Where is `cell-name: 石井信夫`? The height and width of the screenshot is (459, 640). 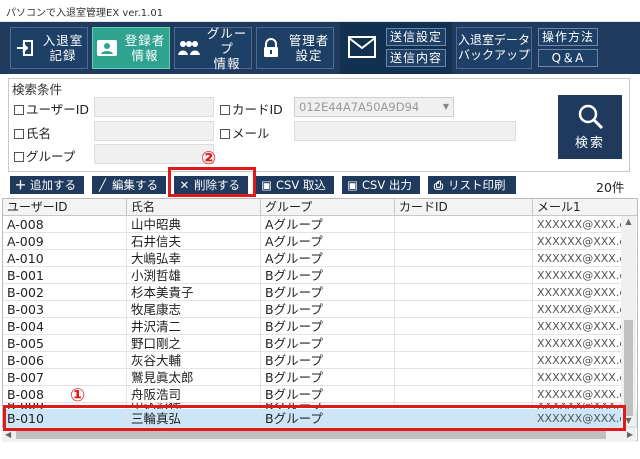
cell-name: 石井信夫 is located at coordinates (194, 241).